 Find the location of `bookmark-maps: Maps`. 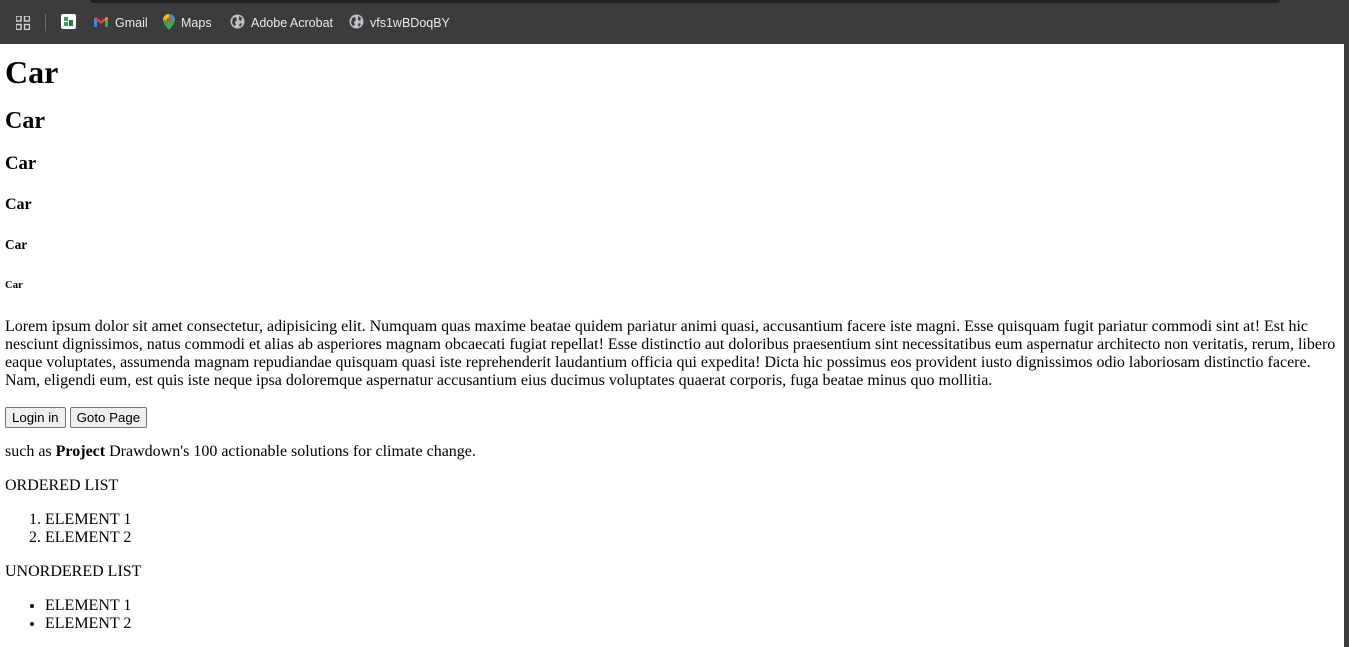

bookmark-maps: Maps is located at coordinates (187, 23).